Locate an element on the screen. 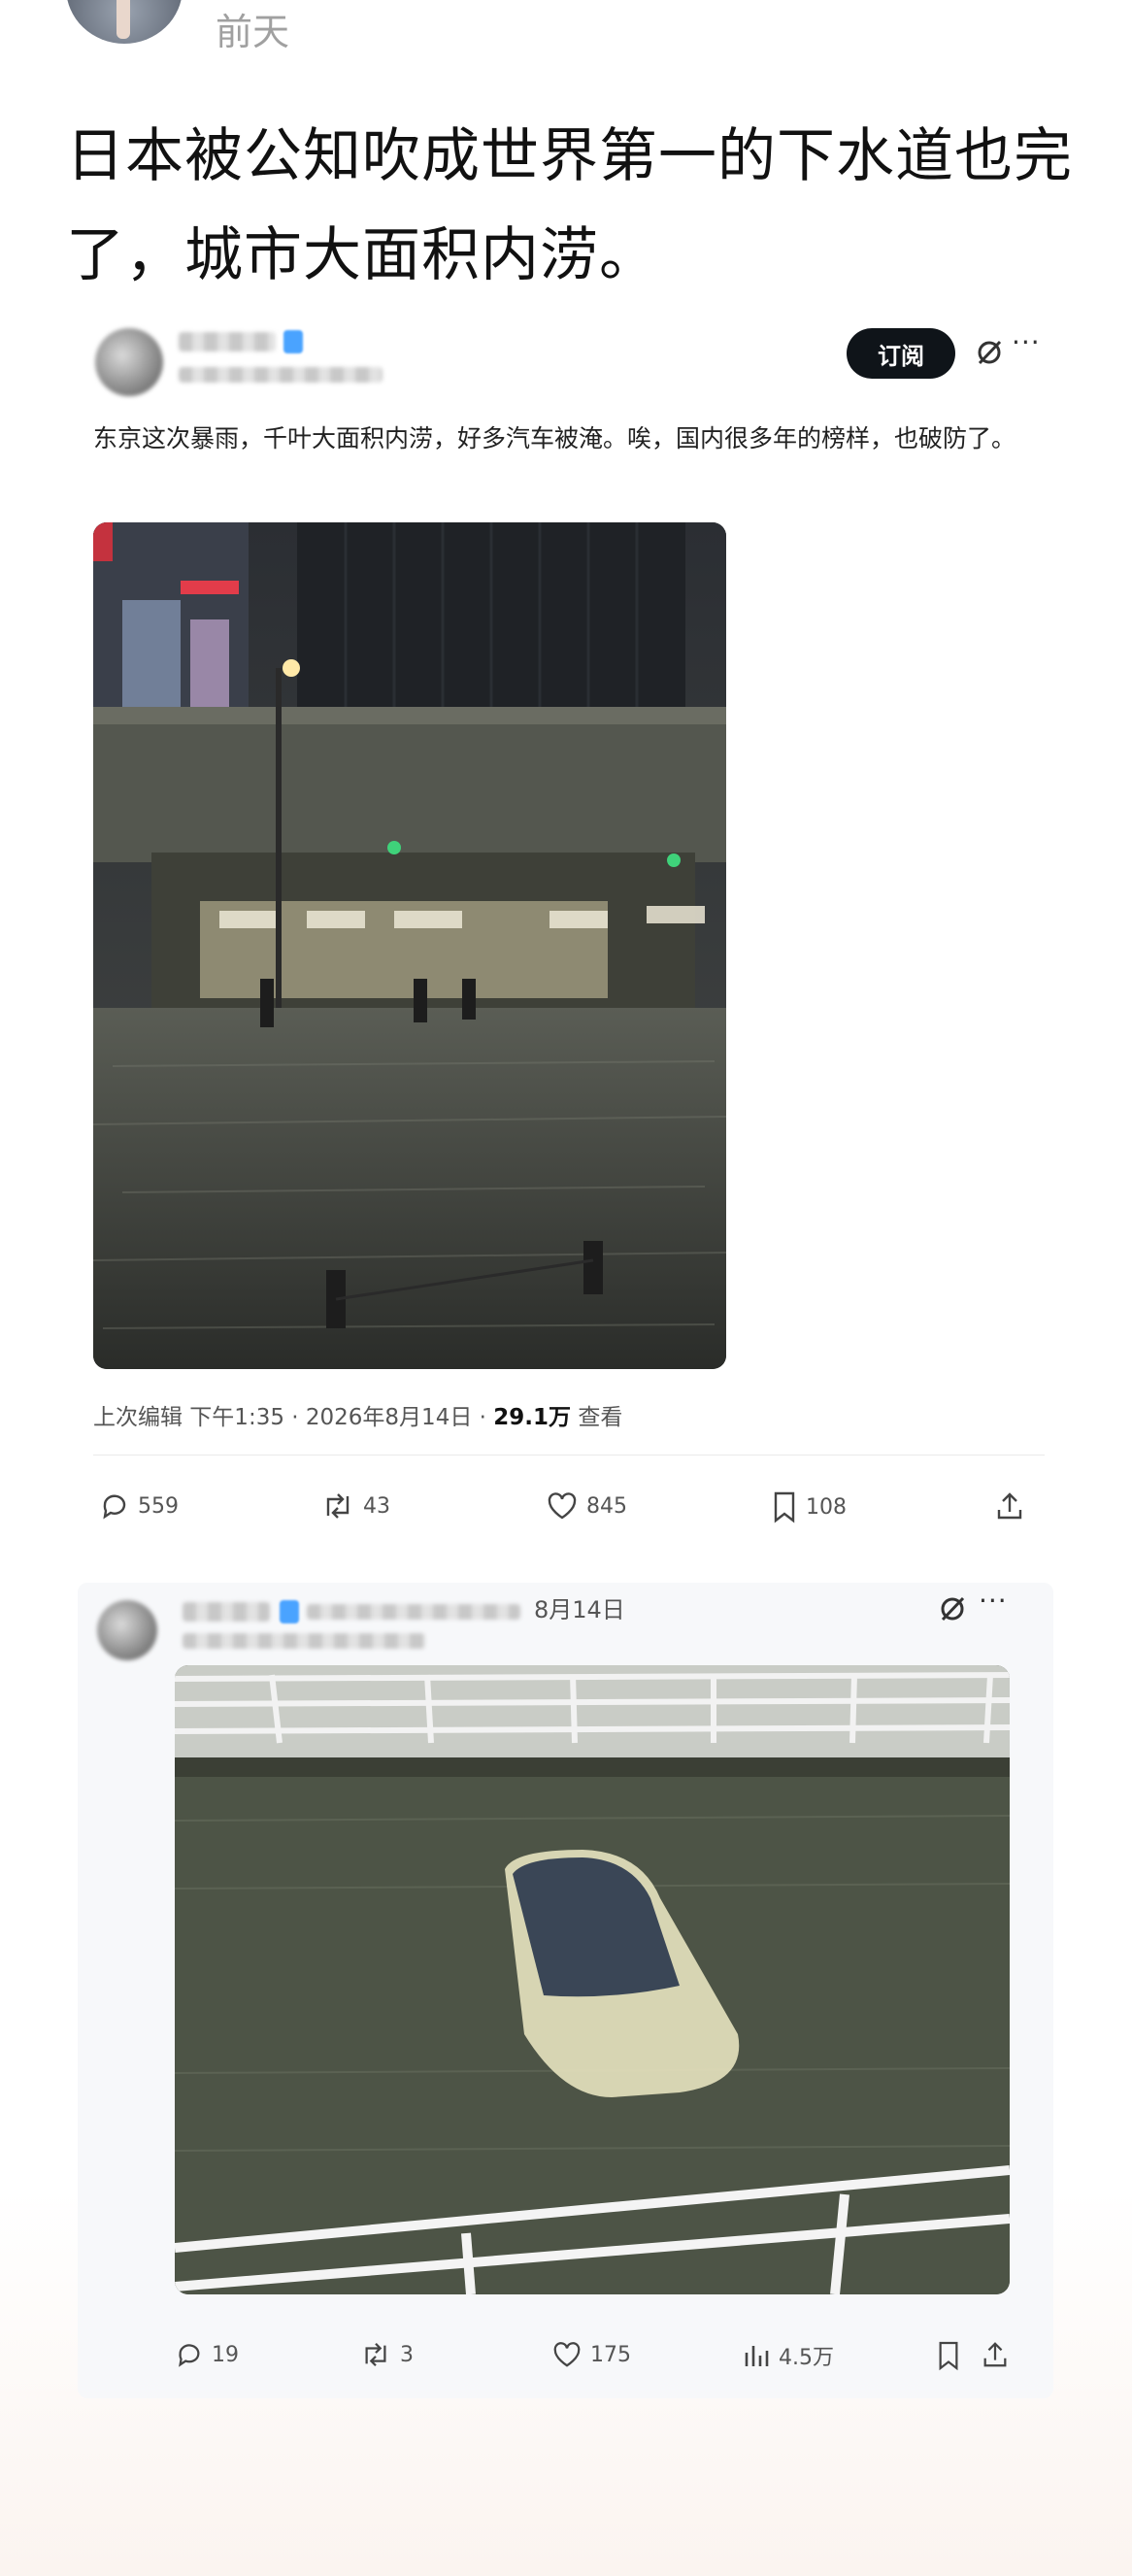  bookmark-button: 108 is located at coordinates (809, 1507).